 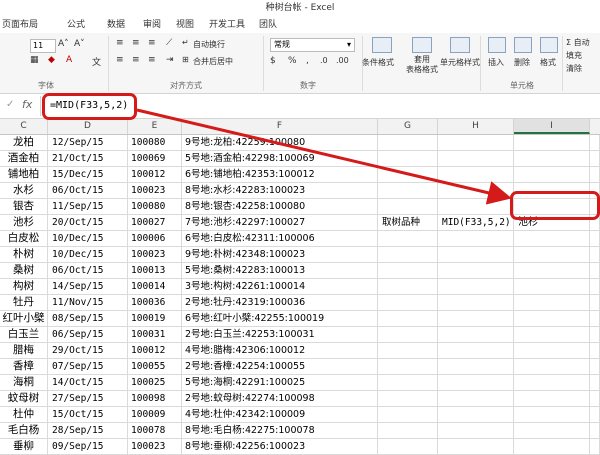 I want to click on cell-tree-name: 毛白杨, so click(x=24, y=431).